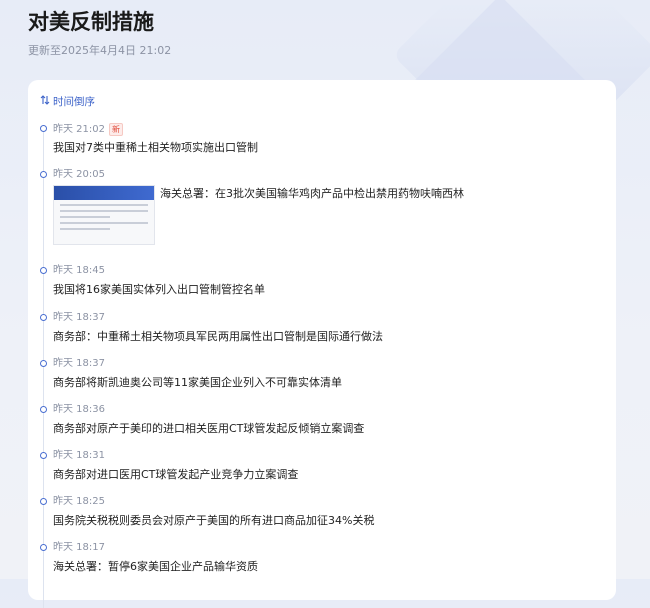 The width and height of the screenshot is (650, 608). Describe the element at coordinates (43, 368) in the screenshot. I see `timeline-line` at that location.